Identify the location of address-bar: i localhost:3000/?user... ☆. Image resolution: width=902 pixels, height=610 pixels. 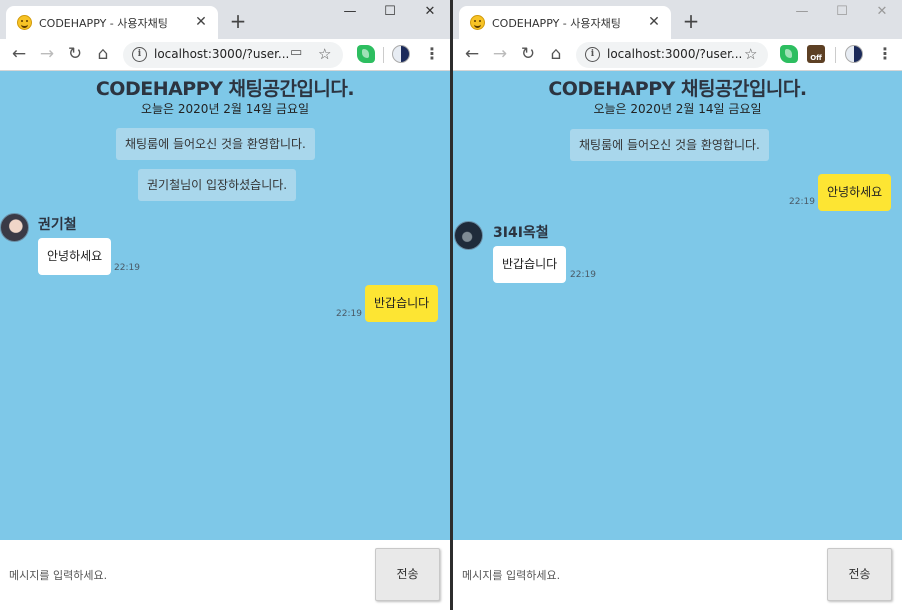
(672, 55).